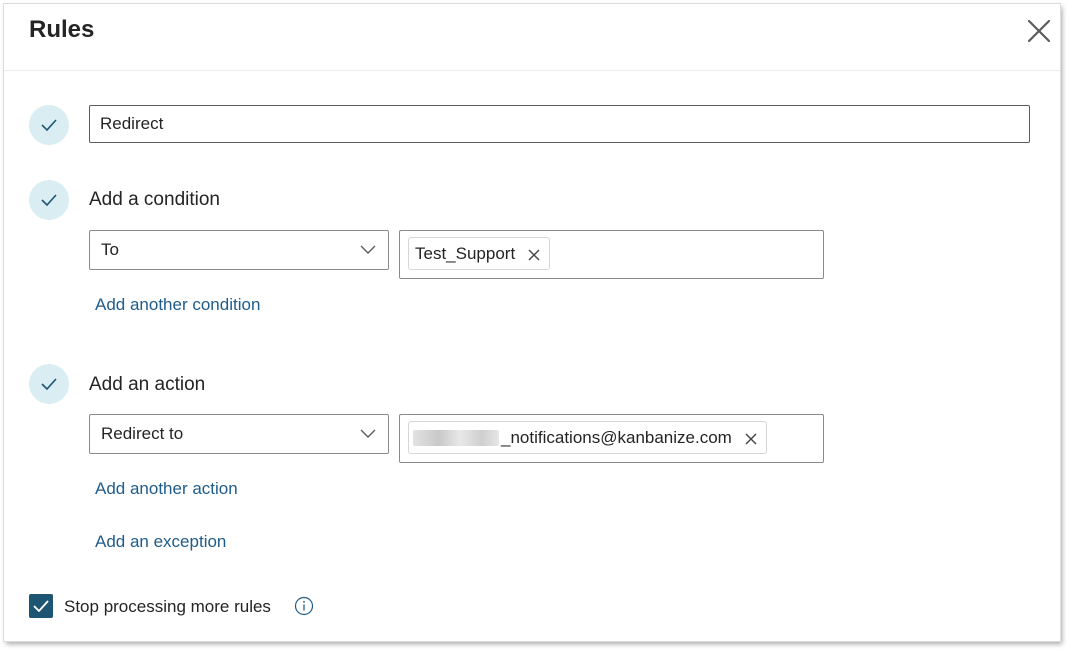 This screenshot has height=650, width=1069. I want to click on add-another-condition-link: Add another condition, so click(177, 305).